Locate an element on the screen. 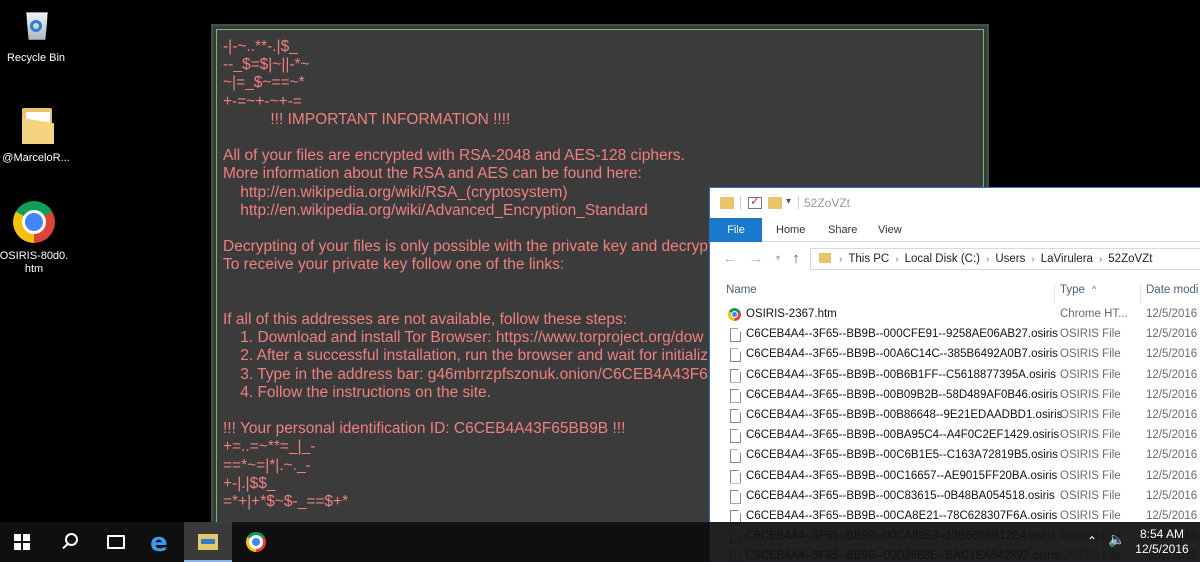 This screenshot has height=562, width=1200. start-icon is located at coordinates (22, 542).